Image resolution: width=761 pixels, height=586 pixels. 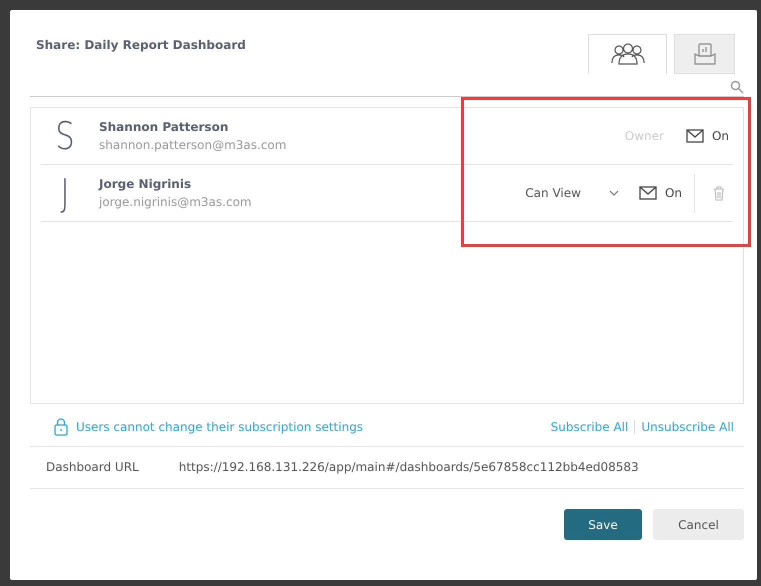 I want to click on user-name: Jorge Nigrinis, so click(x=145, y=184).